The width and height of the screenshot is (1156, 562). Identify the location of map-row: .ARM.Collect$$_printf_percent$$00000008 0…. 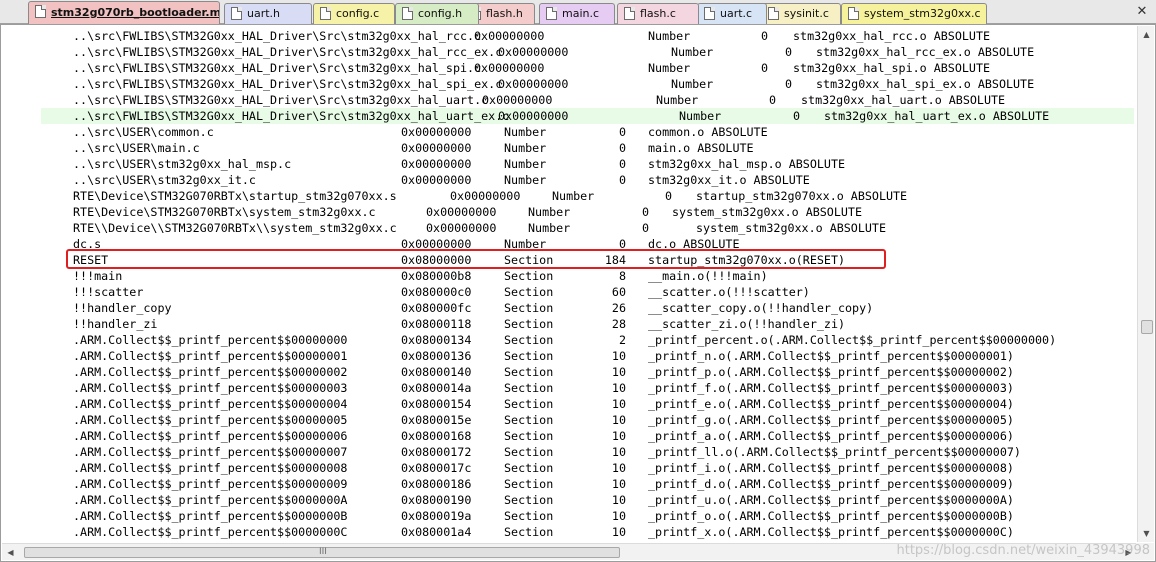
(587, 468).